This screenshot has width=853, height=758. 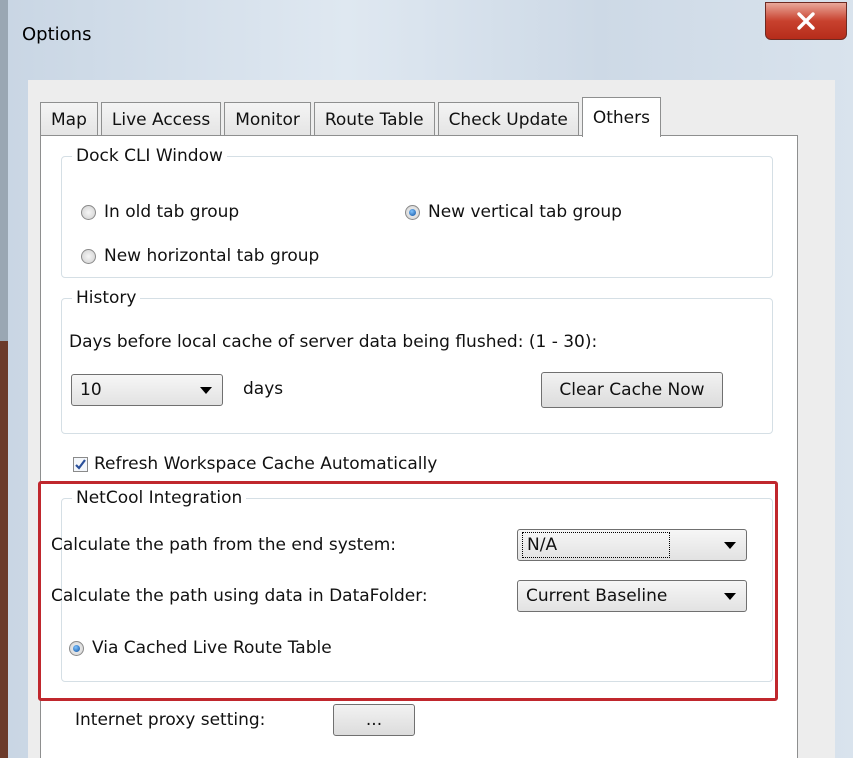 What do you see at coordinates (91, 390) in the screenshot?
I see `days-value: 10` at bounding box center [91, 390].